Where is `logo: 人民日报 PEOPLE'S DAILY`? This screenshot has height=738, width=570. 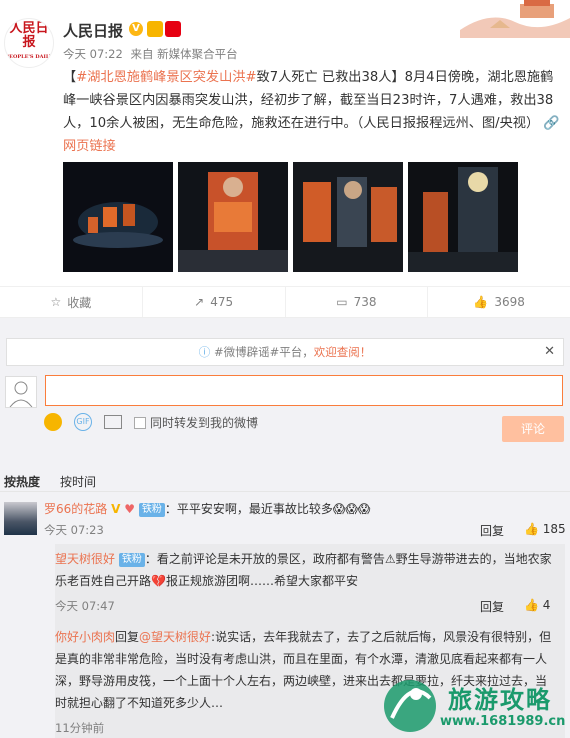 logo: 人民日报 PEOPLE'S DAILY is located at coordinates (29, 43).